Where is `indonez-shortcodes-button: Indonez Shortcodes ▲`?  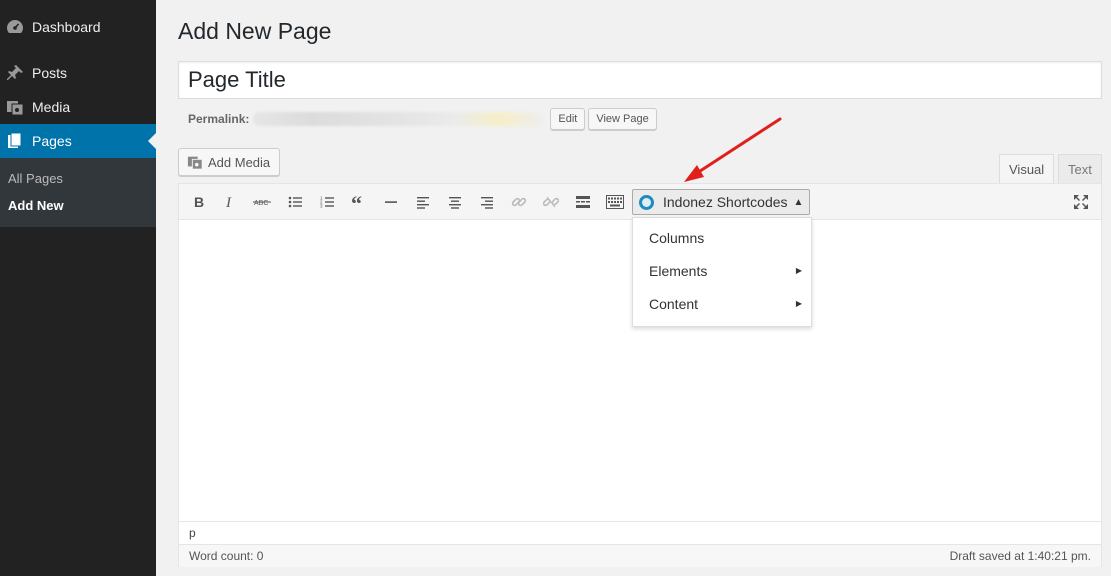 indonez-shortcodes-button: Indonez Shortcodes ▲ is located at coordinates (721, 202).